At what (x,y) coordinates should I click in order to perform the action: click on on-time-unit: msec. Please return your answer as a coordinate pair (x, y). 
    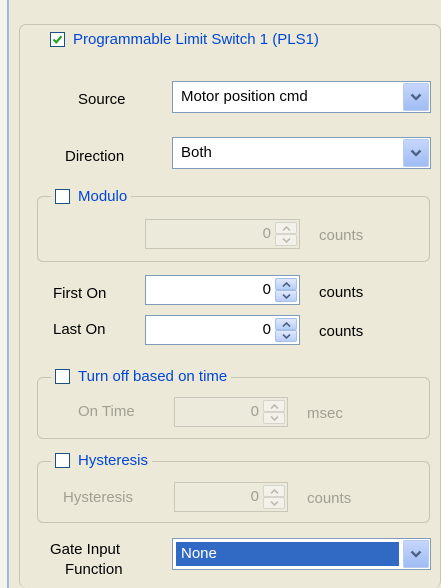
    Looking at the image, I should click on (325, 413).